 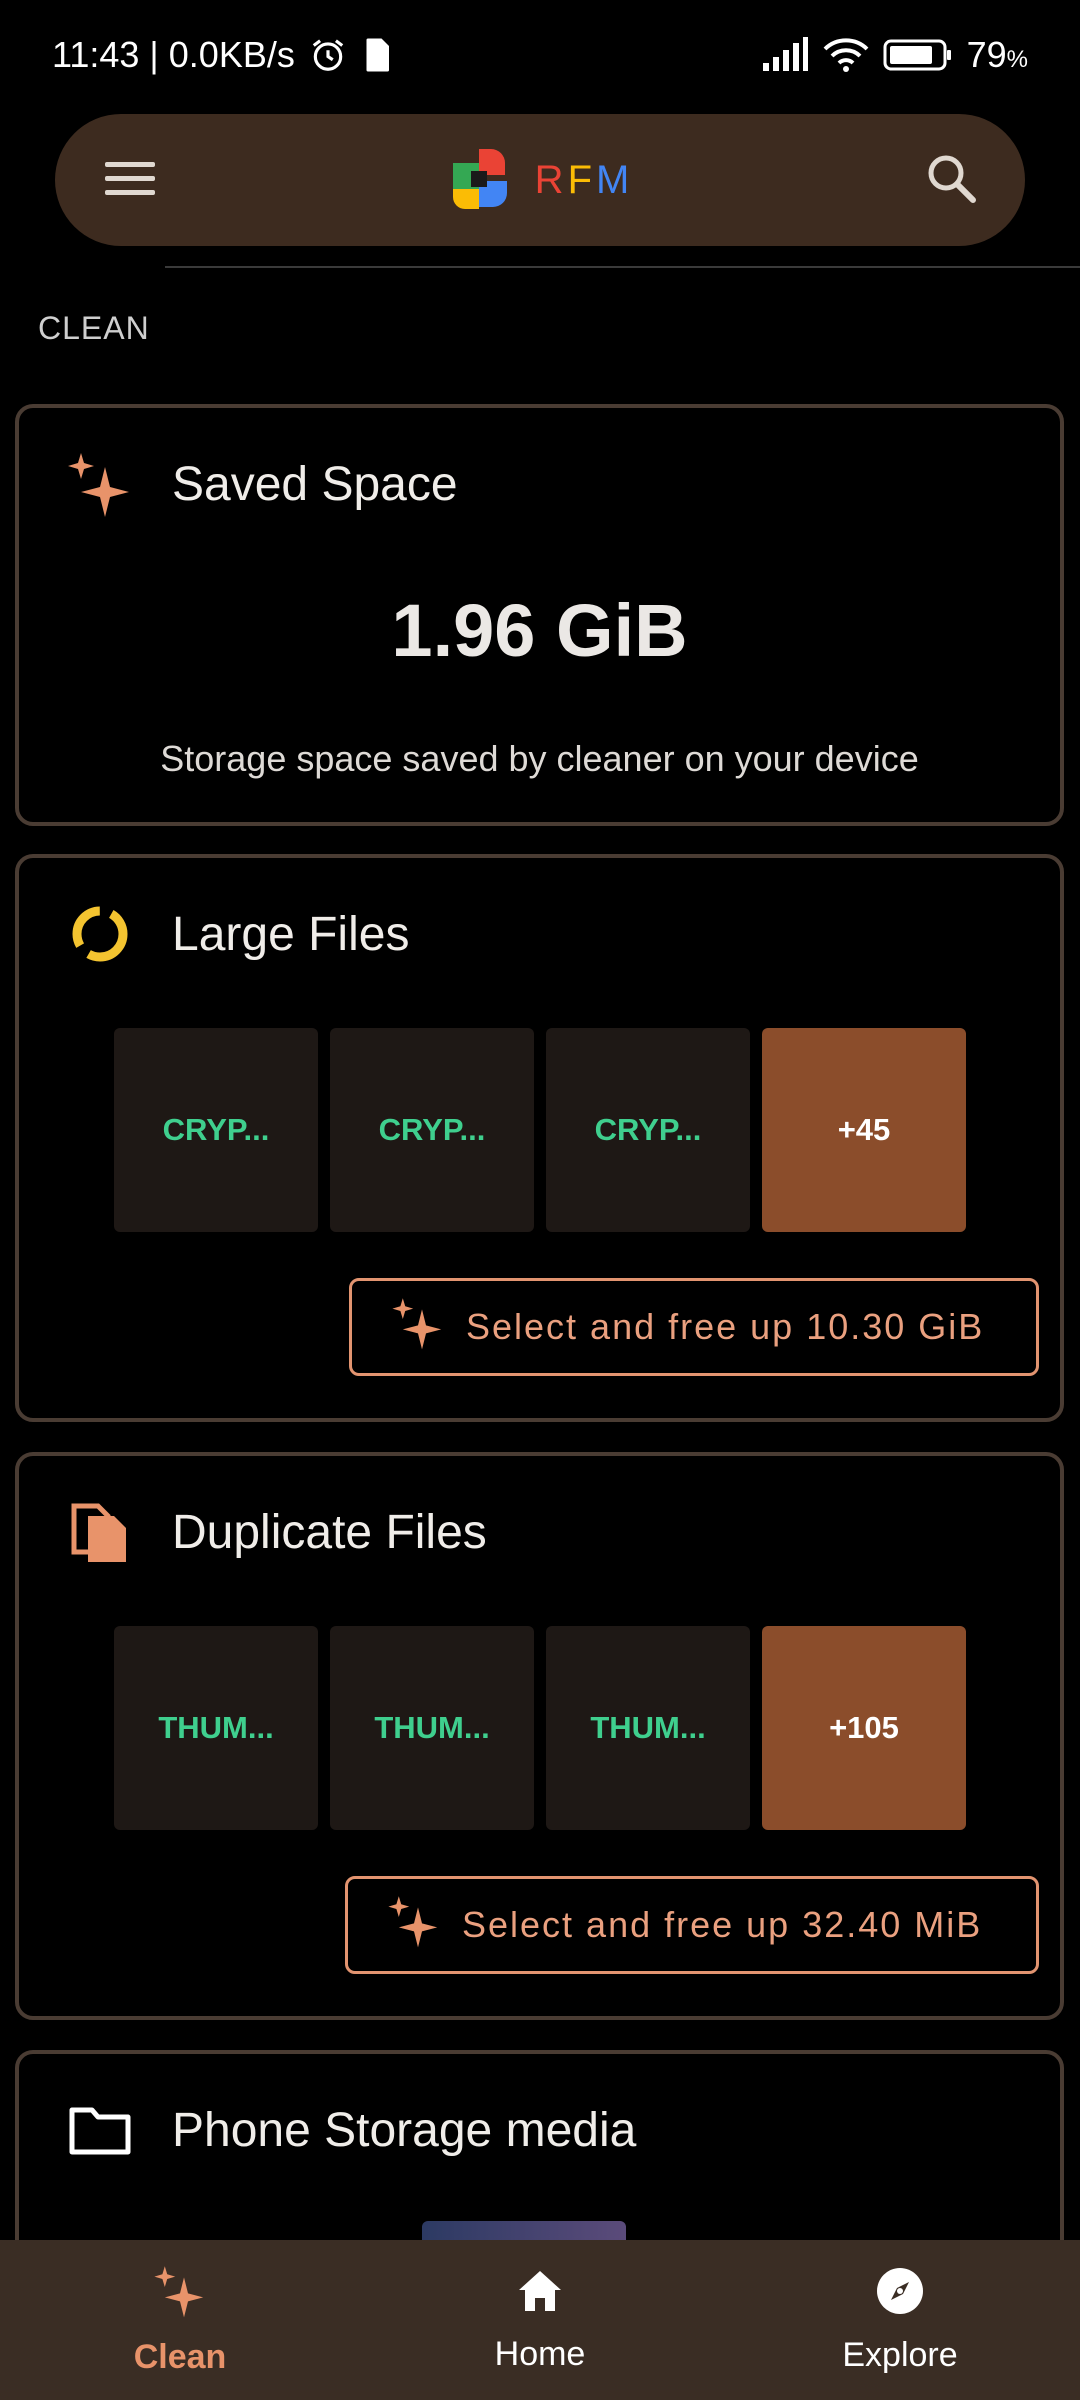 I want to click on duplicate-file-icon, so click(x=100, y=1532).